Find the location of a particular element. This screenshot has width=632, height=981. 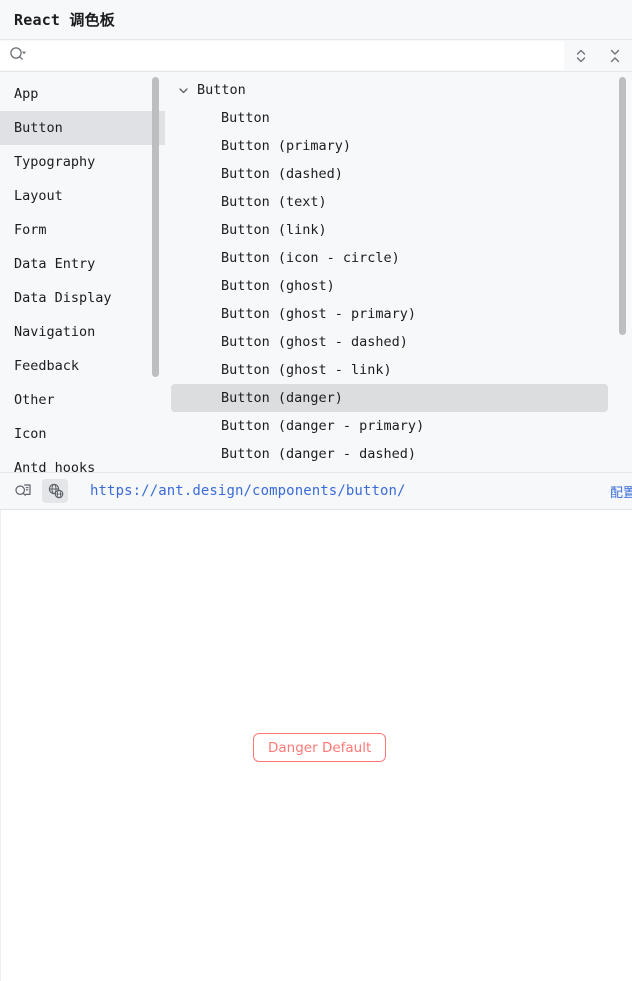

sidebar-item: Data Display is located at coordinates (82, 298).